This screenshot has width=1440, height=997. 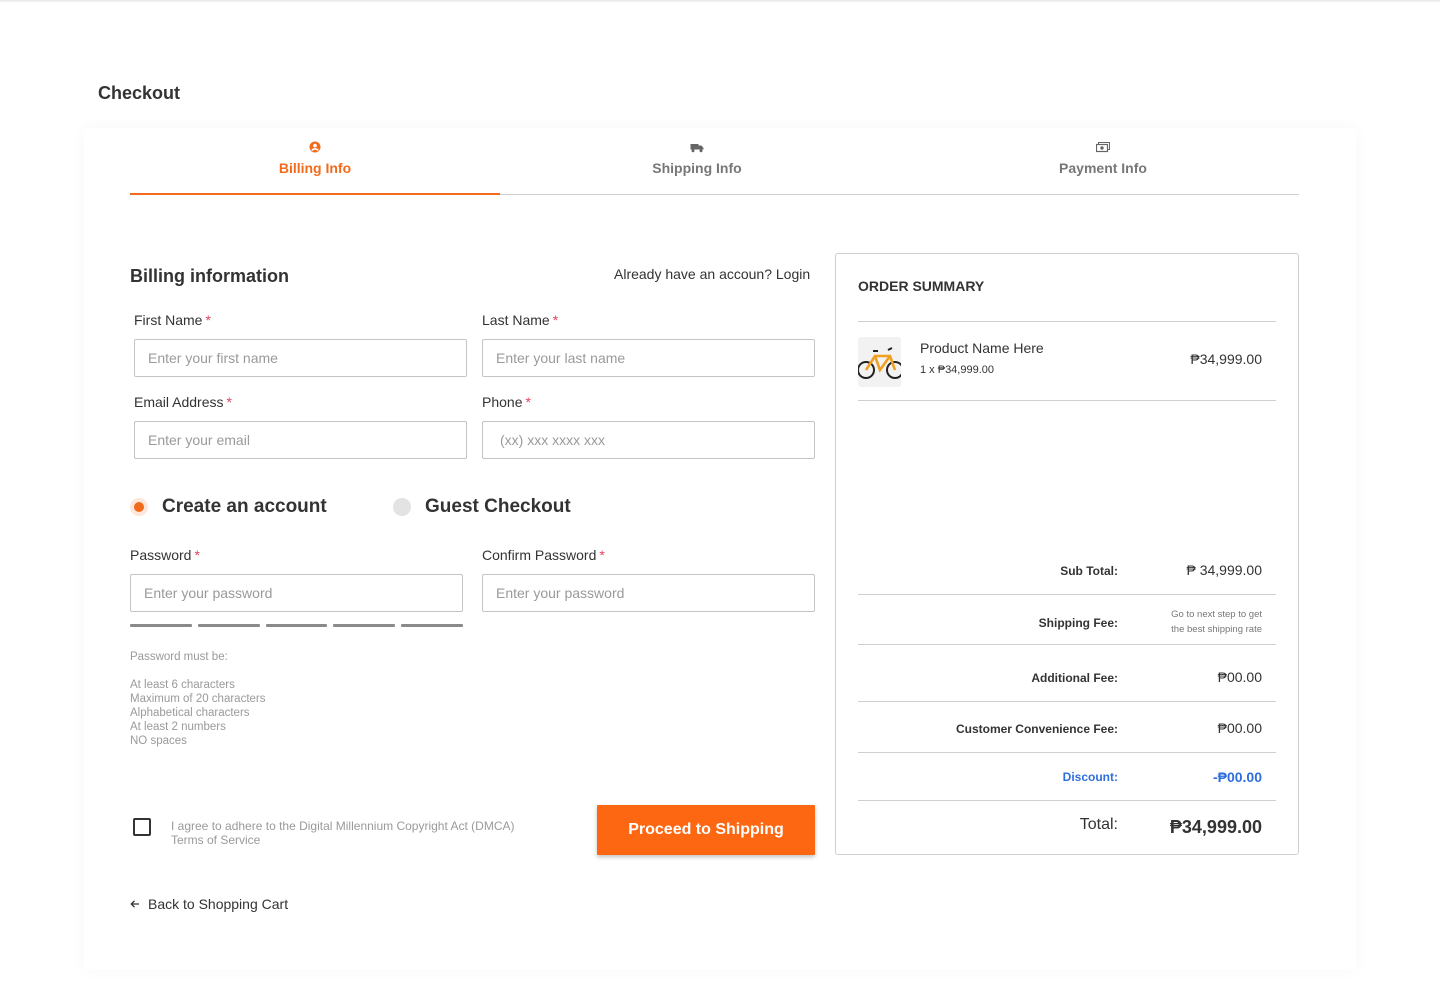 I want to click on product-name: Product Name Here, so click(x=982, y=348).